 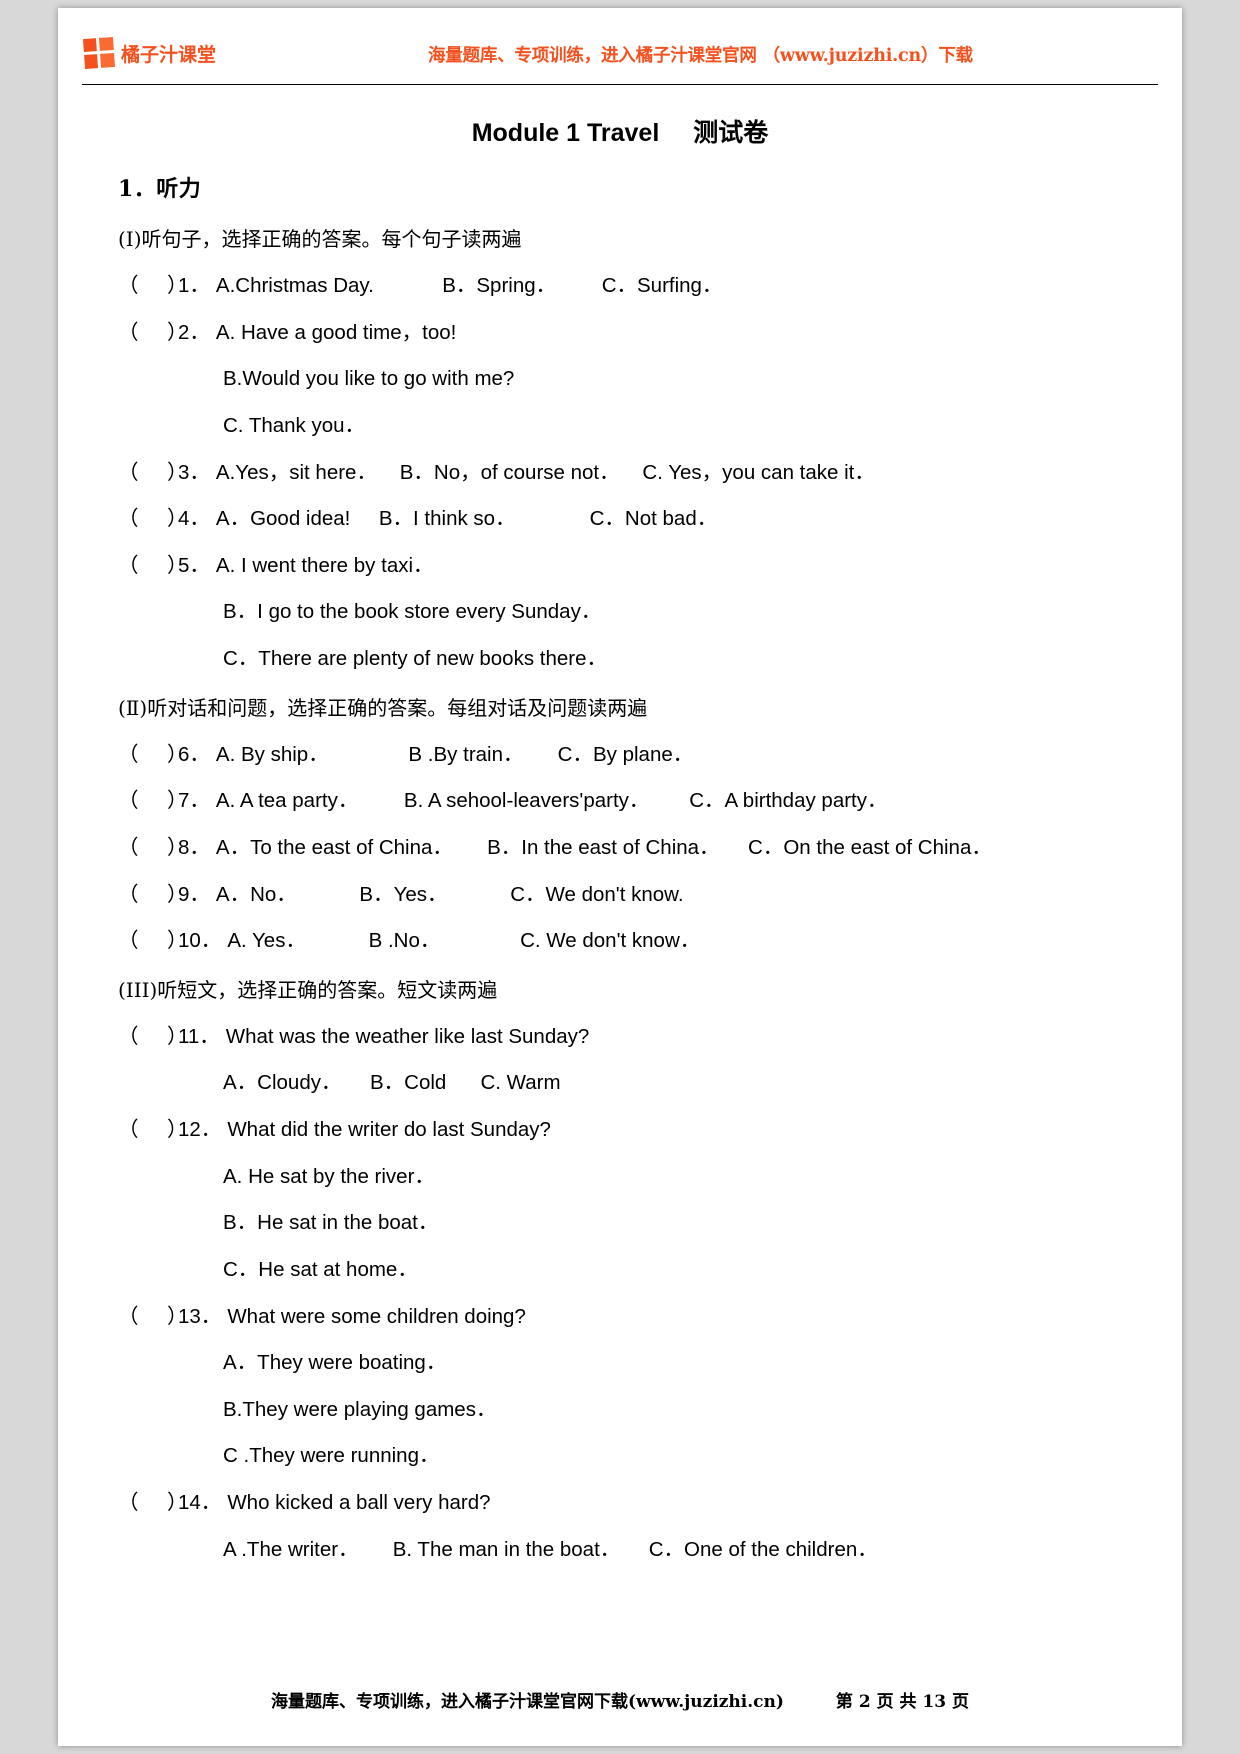 I want to click on site-logo: 橘子汁课堂, so click(x=149, y=53).